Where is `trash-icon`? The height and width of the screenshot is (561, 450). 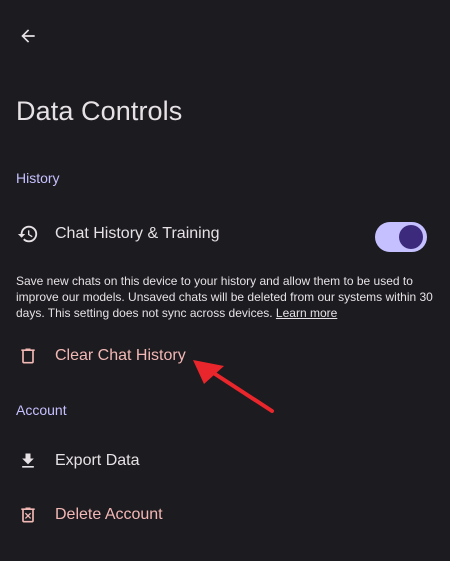
trash-icon is located at coordinates (28, 356).